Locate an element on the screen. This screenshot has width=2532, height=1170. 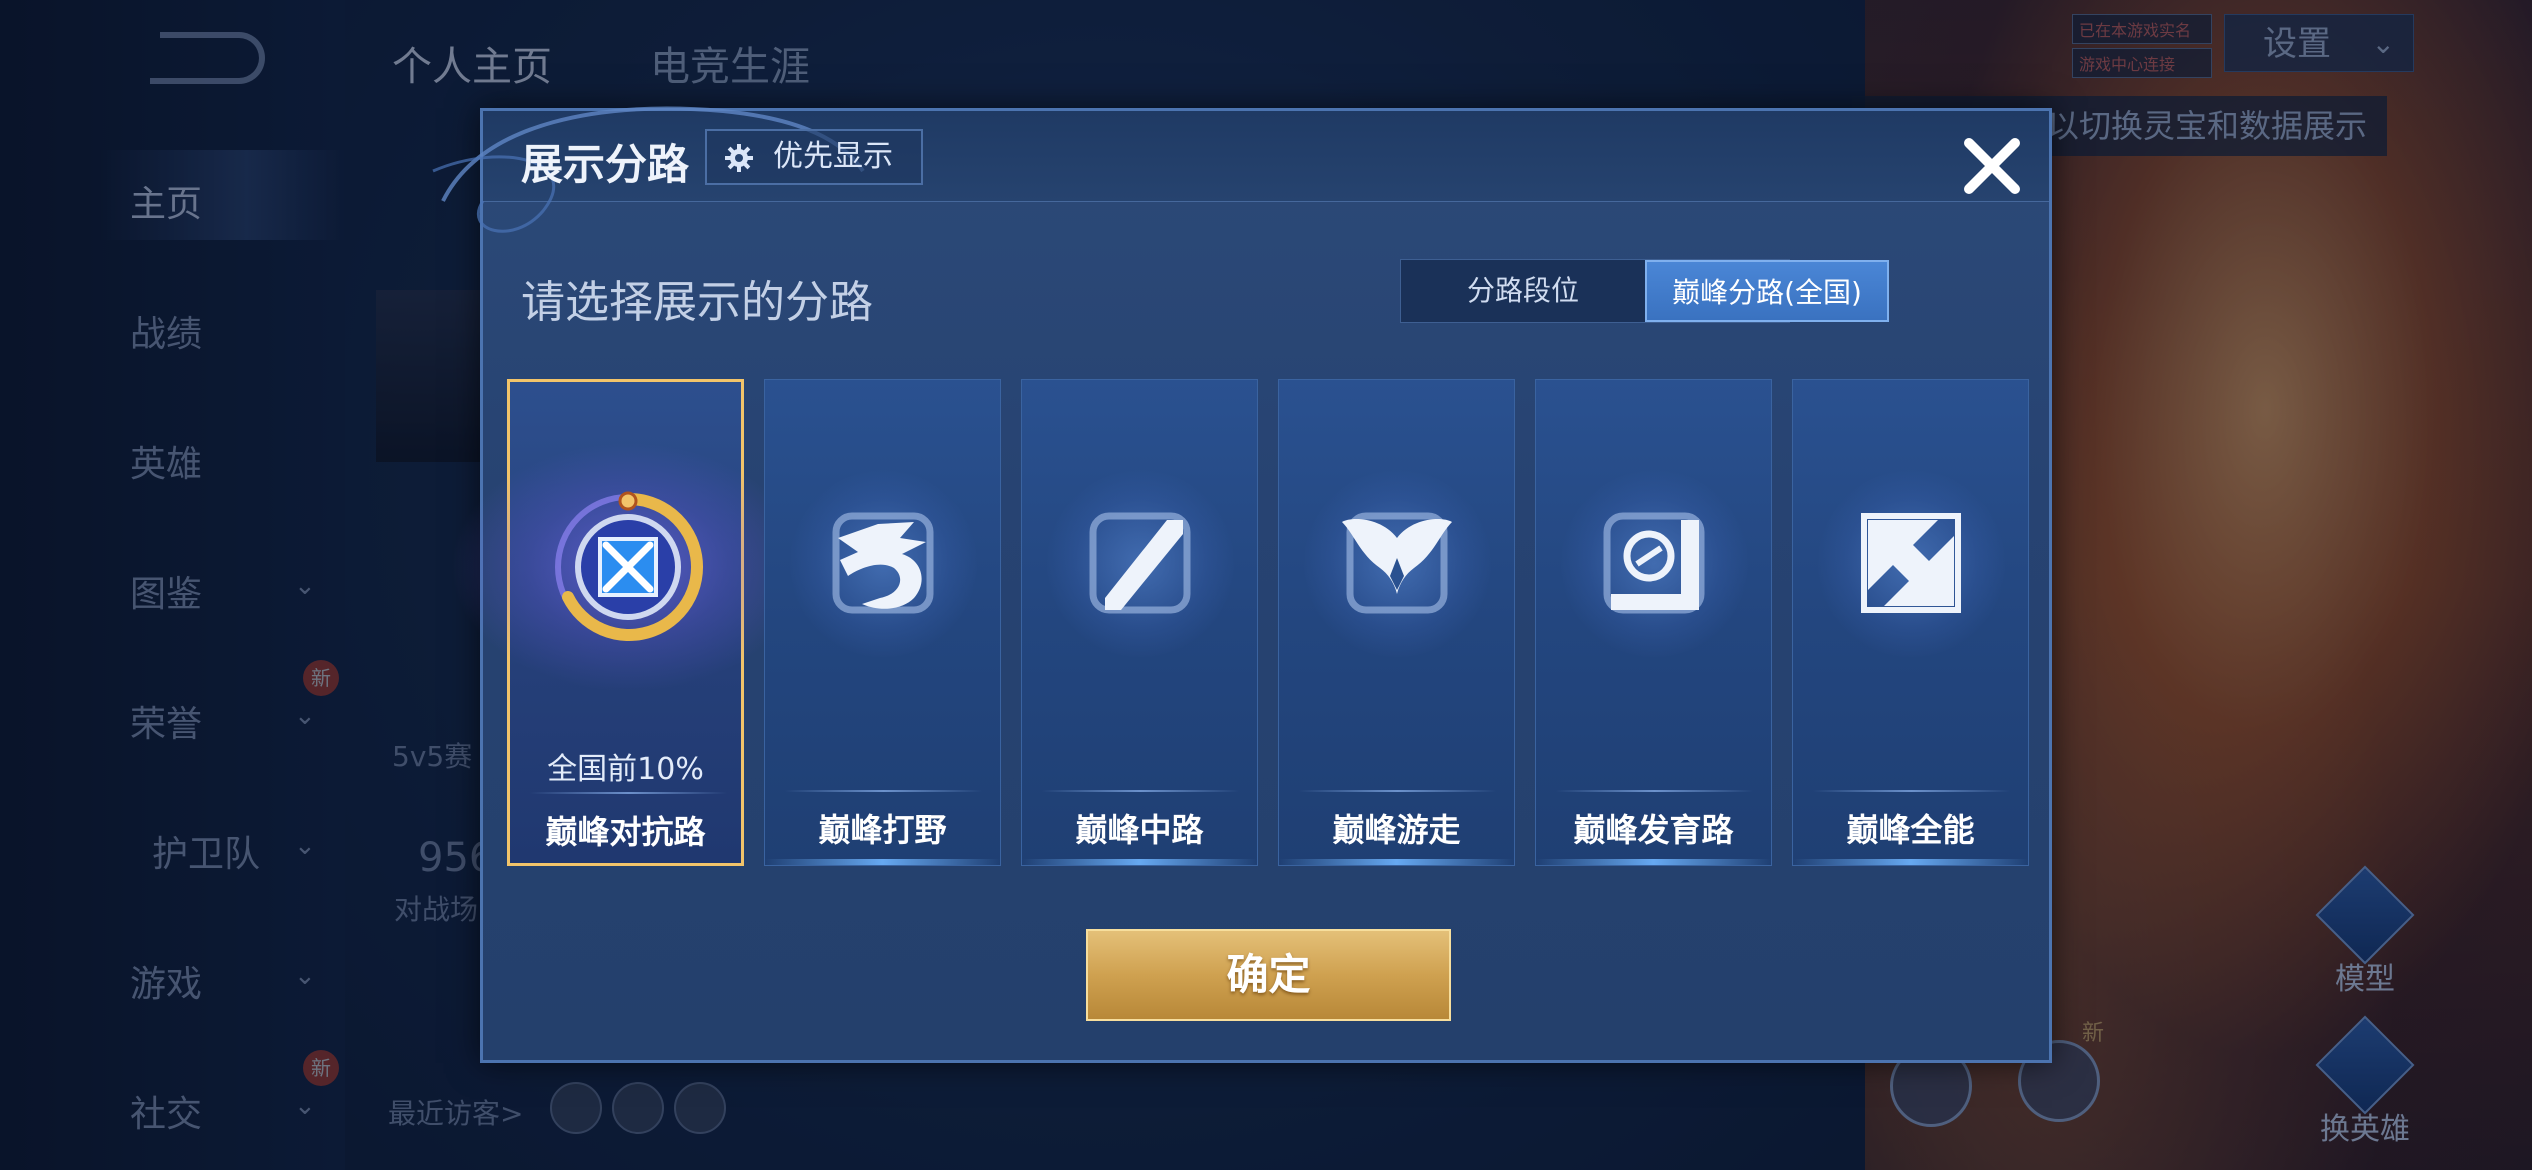
wings-icon is located at coordinates (1397, 563).